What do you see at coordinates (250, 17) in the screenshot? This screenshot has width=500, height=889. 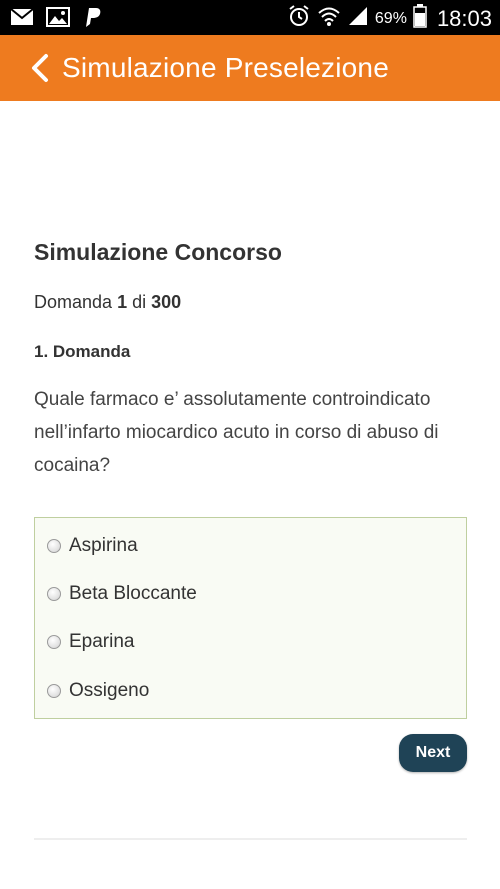 I see `status-bar: 69% 18:03` at bounding box center [250, 17].